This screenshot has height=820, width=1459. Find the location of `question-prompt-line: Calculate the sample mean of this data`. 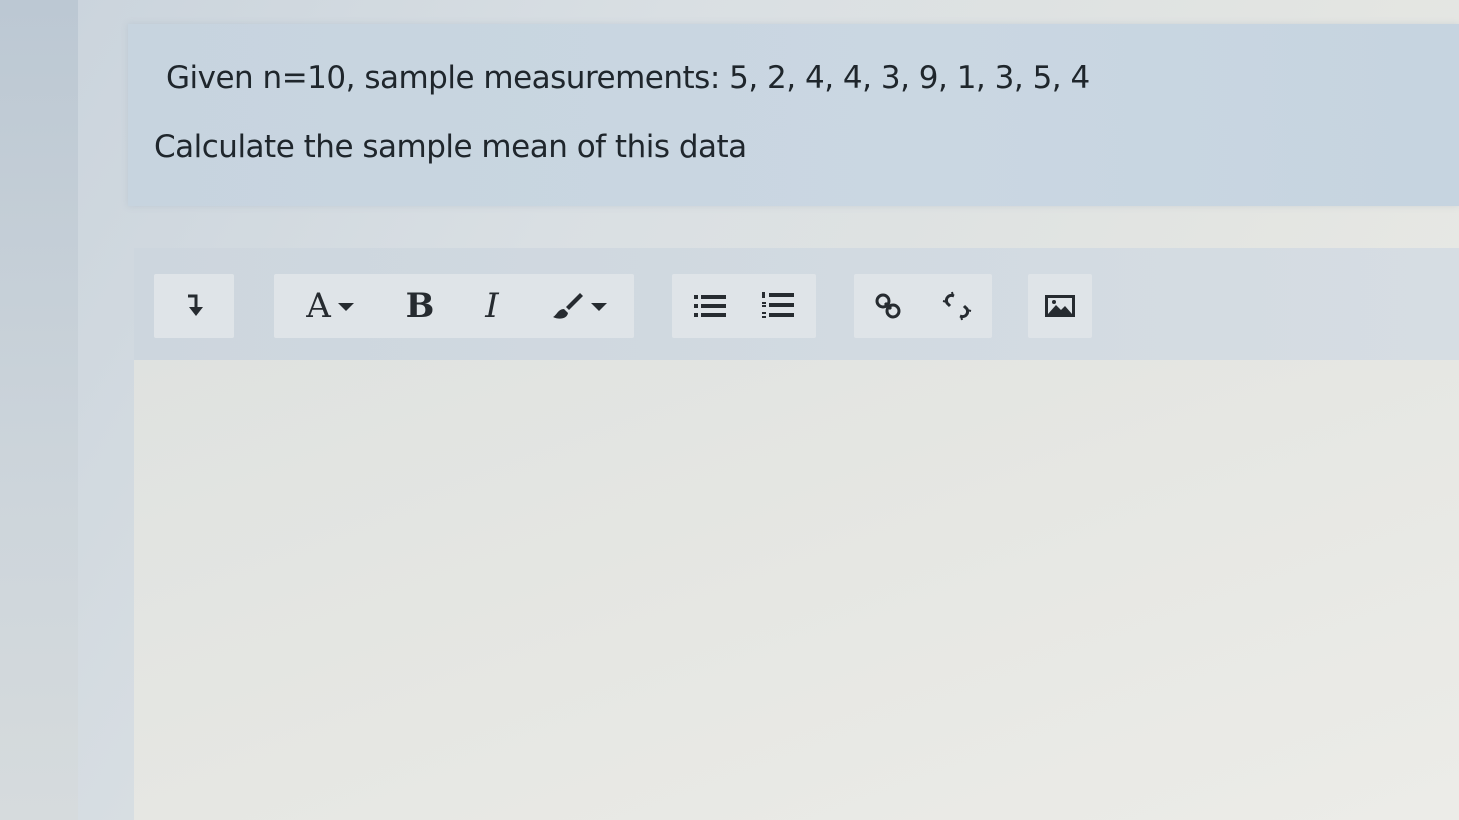

question-prompt-line: Calculate the sample mean of this data is located at coordinates (450, 147).